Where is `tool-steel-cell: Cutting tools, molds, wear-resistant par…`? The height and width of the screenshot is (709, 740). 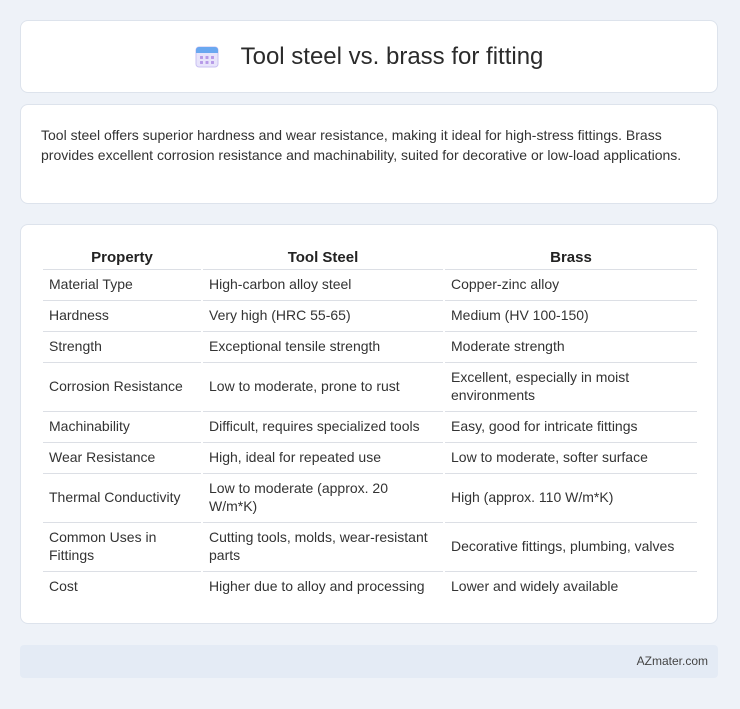
tool-steel-cell: Cutting tools, molds, wear-resistant par… is located at coordinates (323, 545).